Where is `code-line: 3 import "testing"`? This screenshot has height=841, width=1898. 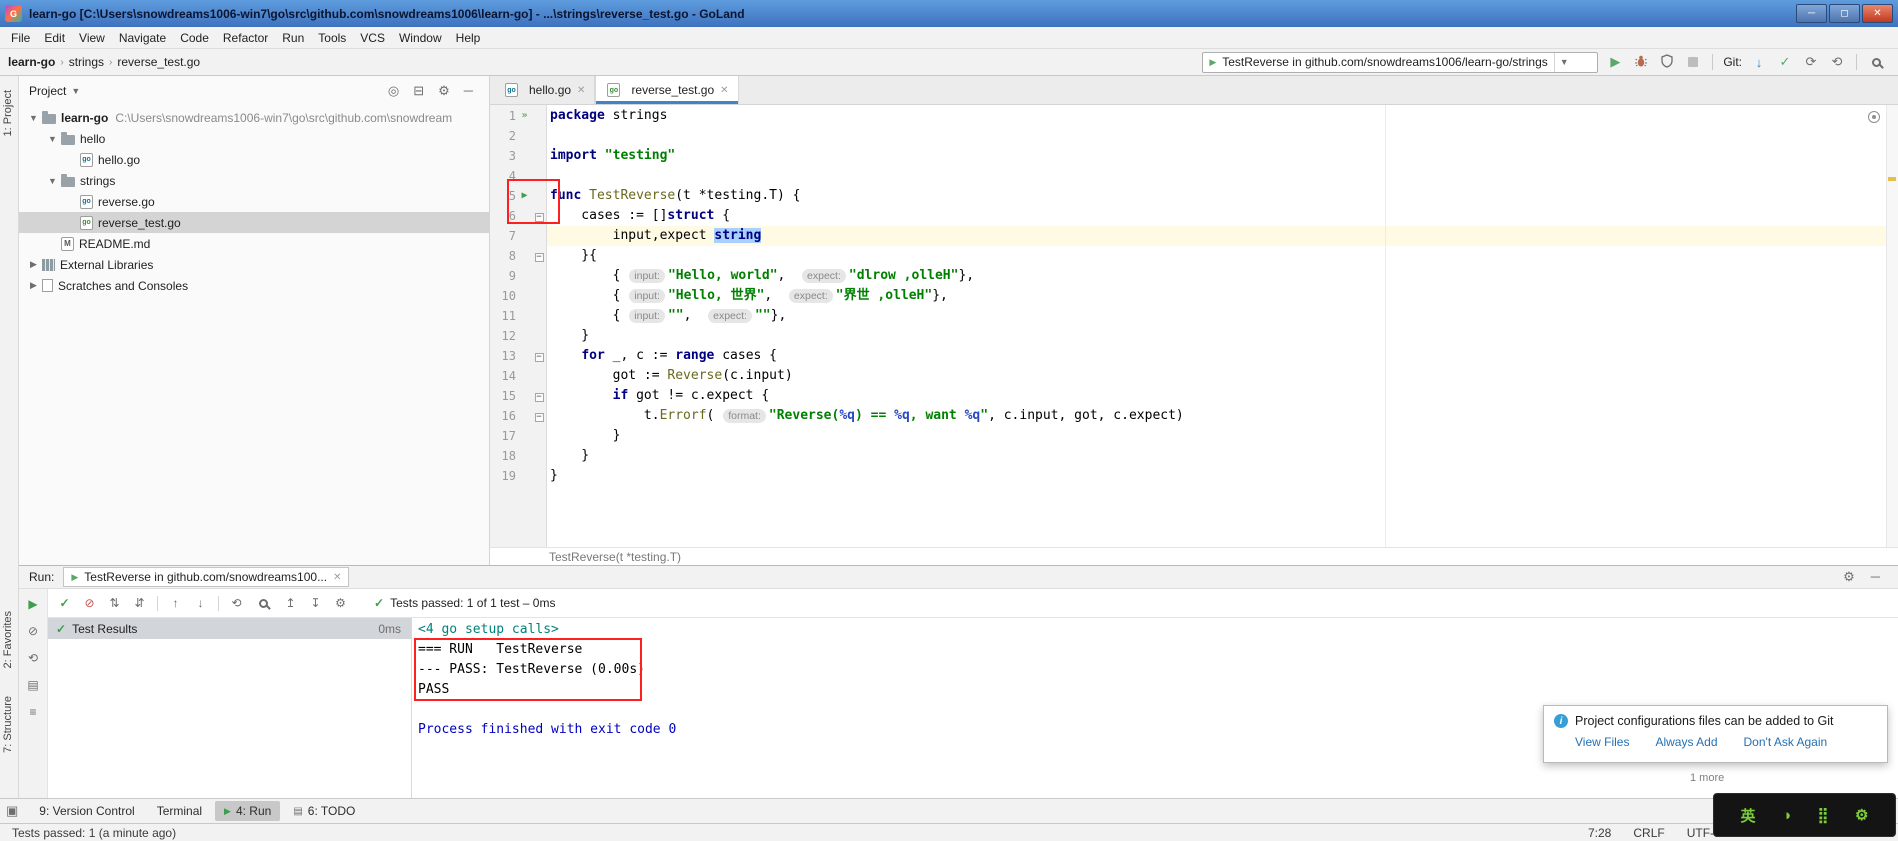 code-line: 3 import "testing" is located at coordinates (1194, 156).